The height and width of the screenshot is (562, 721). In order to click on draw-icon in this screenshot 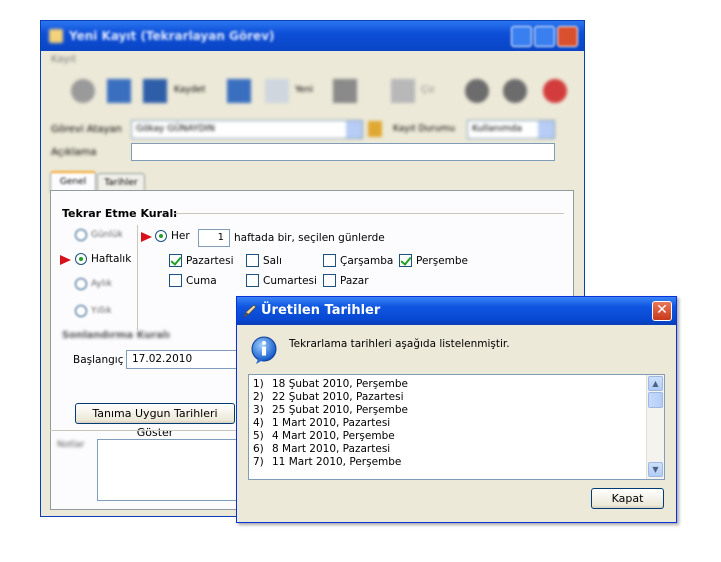, I will do `click(403, 91)`.